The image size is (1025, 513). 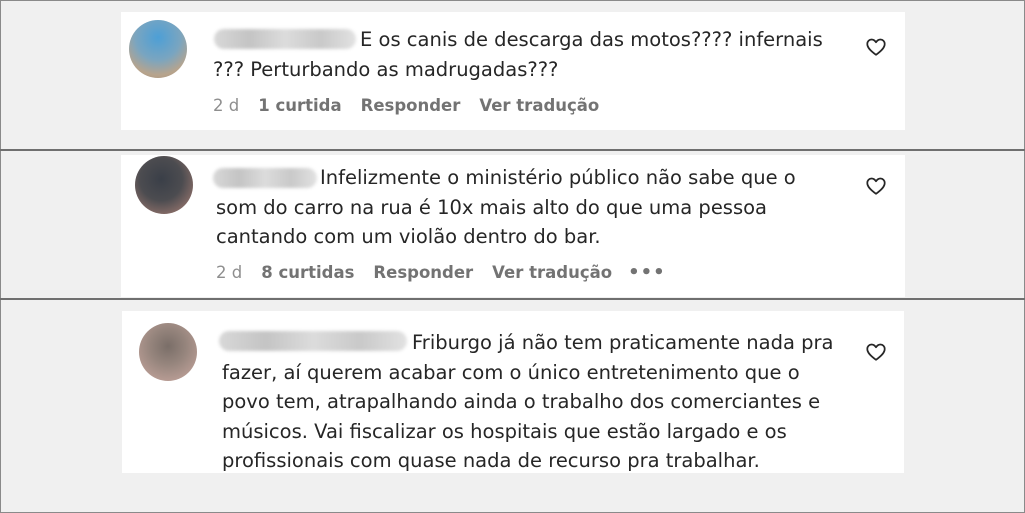 What do you see at coordinates (299, 105) in the screenshot?
I see `likes-count-link: 1 curtida` at bounding box center [299, 105].